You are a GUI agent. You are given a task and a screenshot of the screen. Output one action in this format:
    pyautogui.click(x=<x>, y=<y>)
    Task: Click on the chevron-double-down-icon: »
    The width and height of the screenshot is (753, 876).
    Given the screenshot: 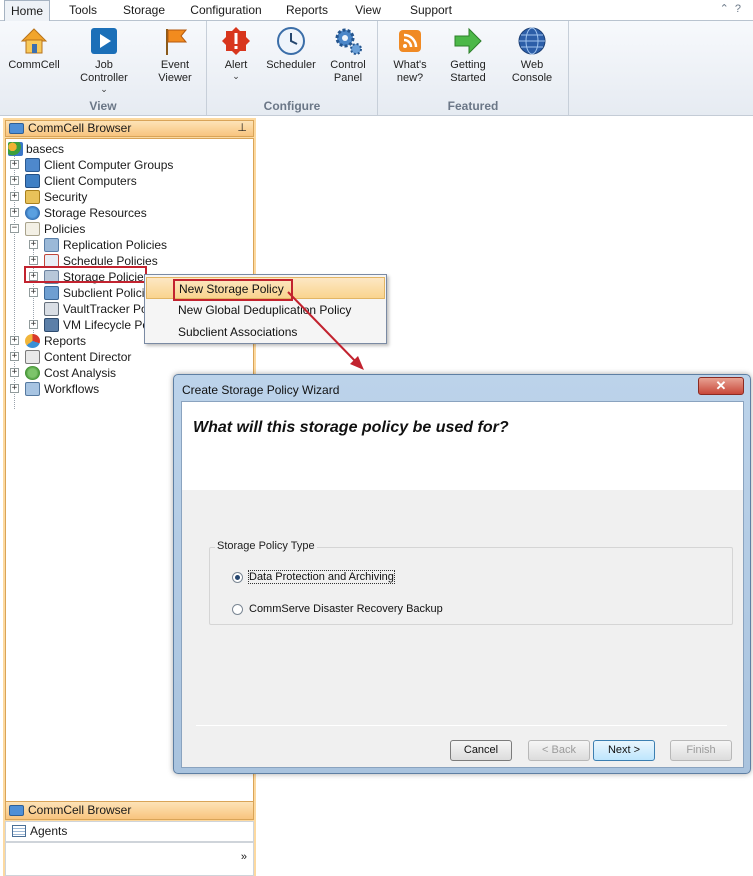 What is the action you would take?
    pyautogui.click(x=244, y=857)
    